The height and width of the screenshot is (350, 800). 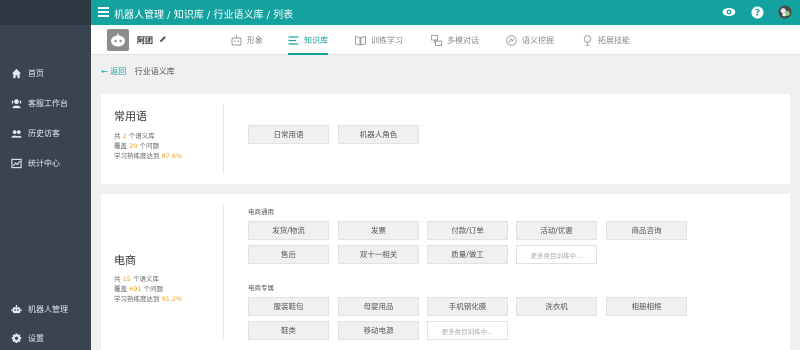 I want to click on list-icon, so click(x=293, y=40).